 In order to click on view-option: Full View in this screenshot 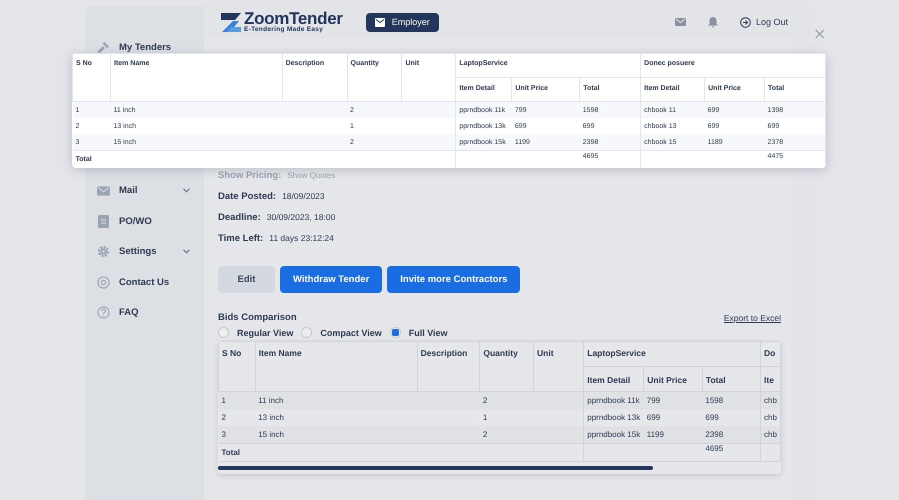, I will do `click(419, 332)`.